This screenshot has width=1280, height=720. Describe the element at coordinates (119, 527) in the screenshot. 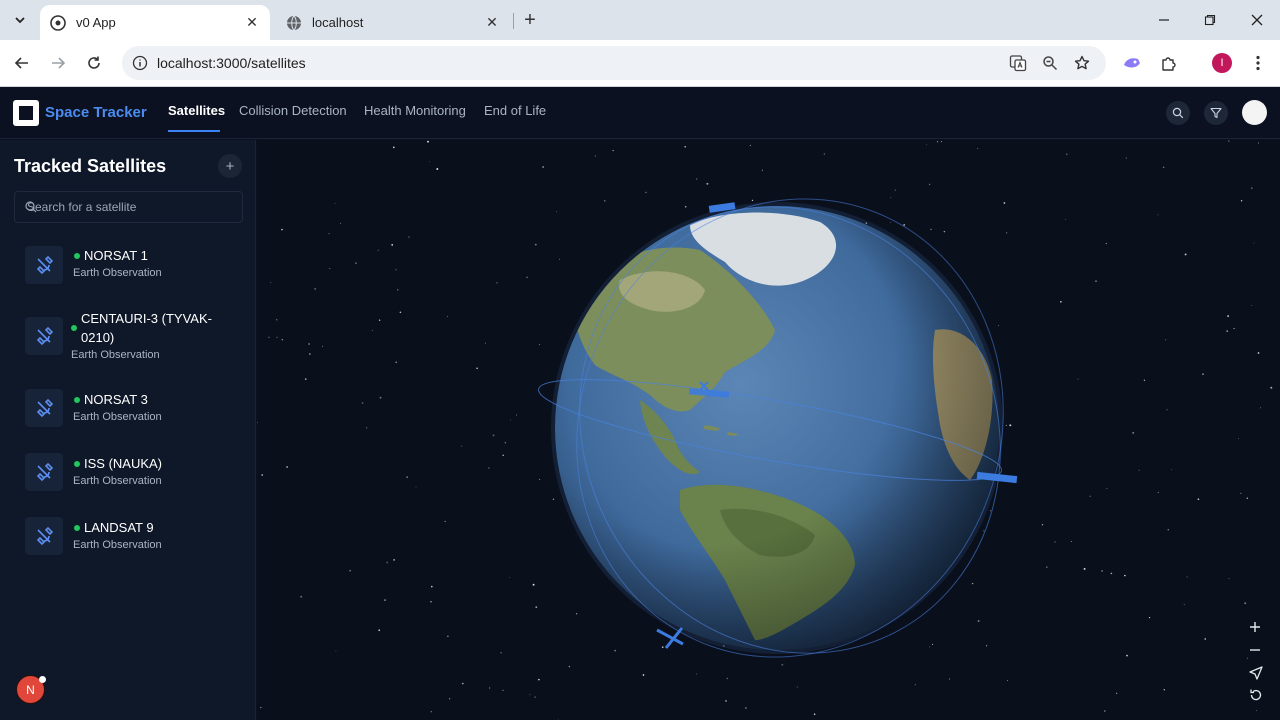

I see `satellite-name: LANDSAT 9` at that location.